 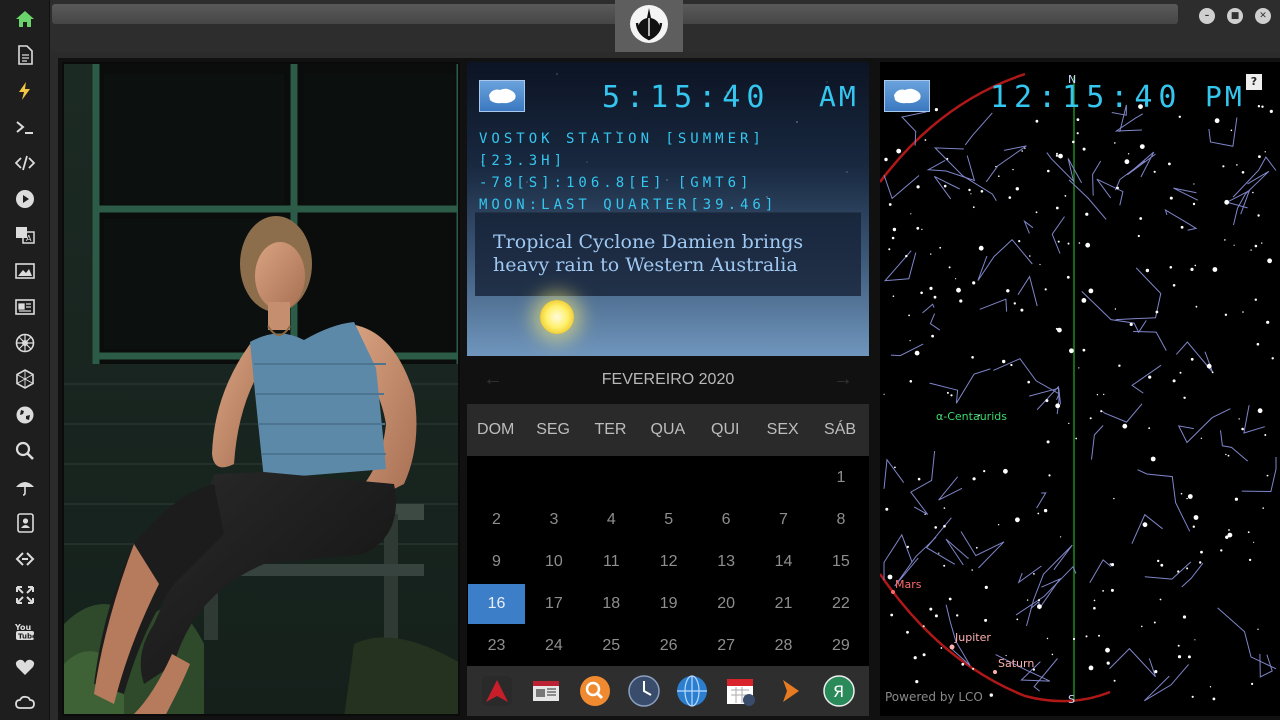 I want to click on arrow-left-icon: ←, so click(x=493, y=379).